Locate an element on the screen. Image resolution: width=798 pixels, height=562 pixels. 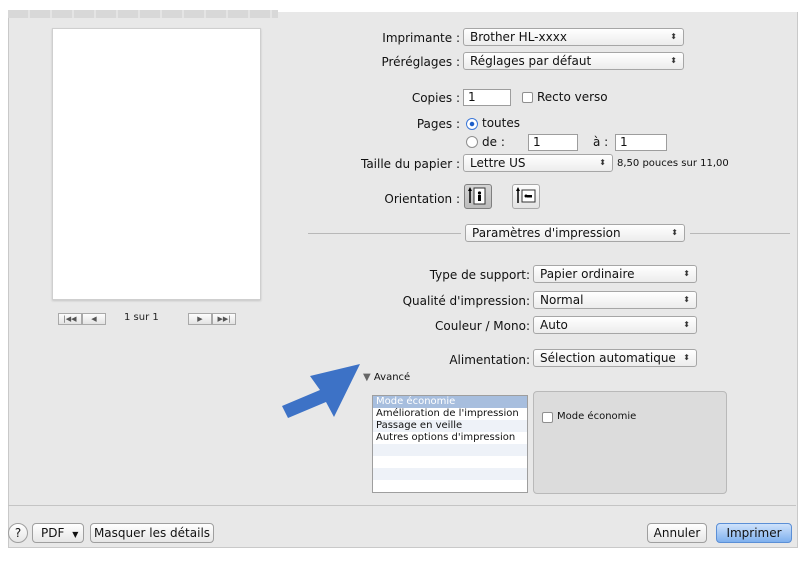
presets-popup: Réglages par défaut ⬍ is located at coordinates (573, 61).